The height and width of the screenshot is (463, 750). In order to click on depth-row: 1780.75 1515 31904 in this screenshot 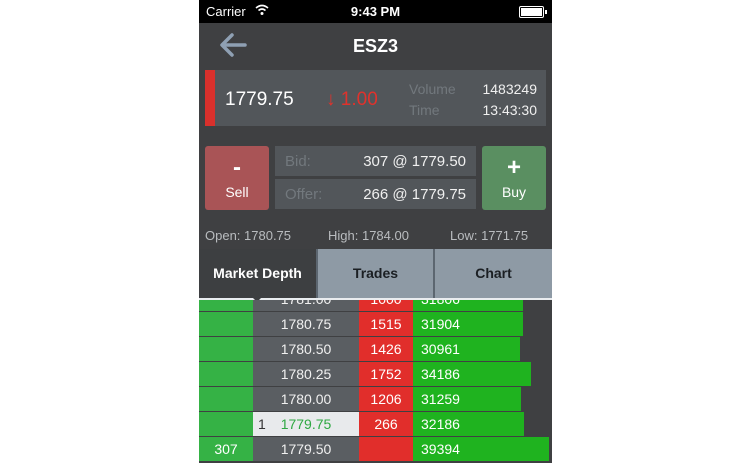, I will do `click(375, 324)`.